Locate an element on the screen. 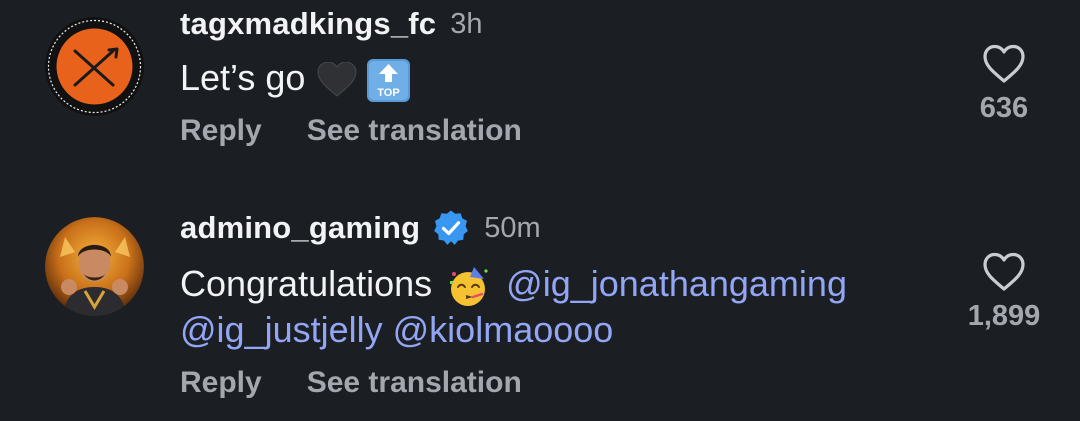  like-count: 636 is located at coordinates (1004, 108).